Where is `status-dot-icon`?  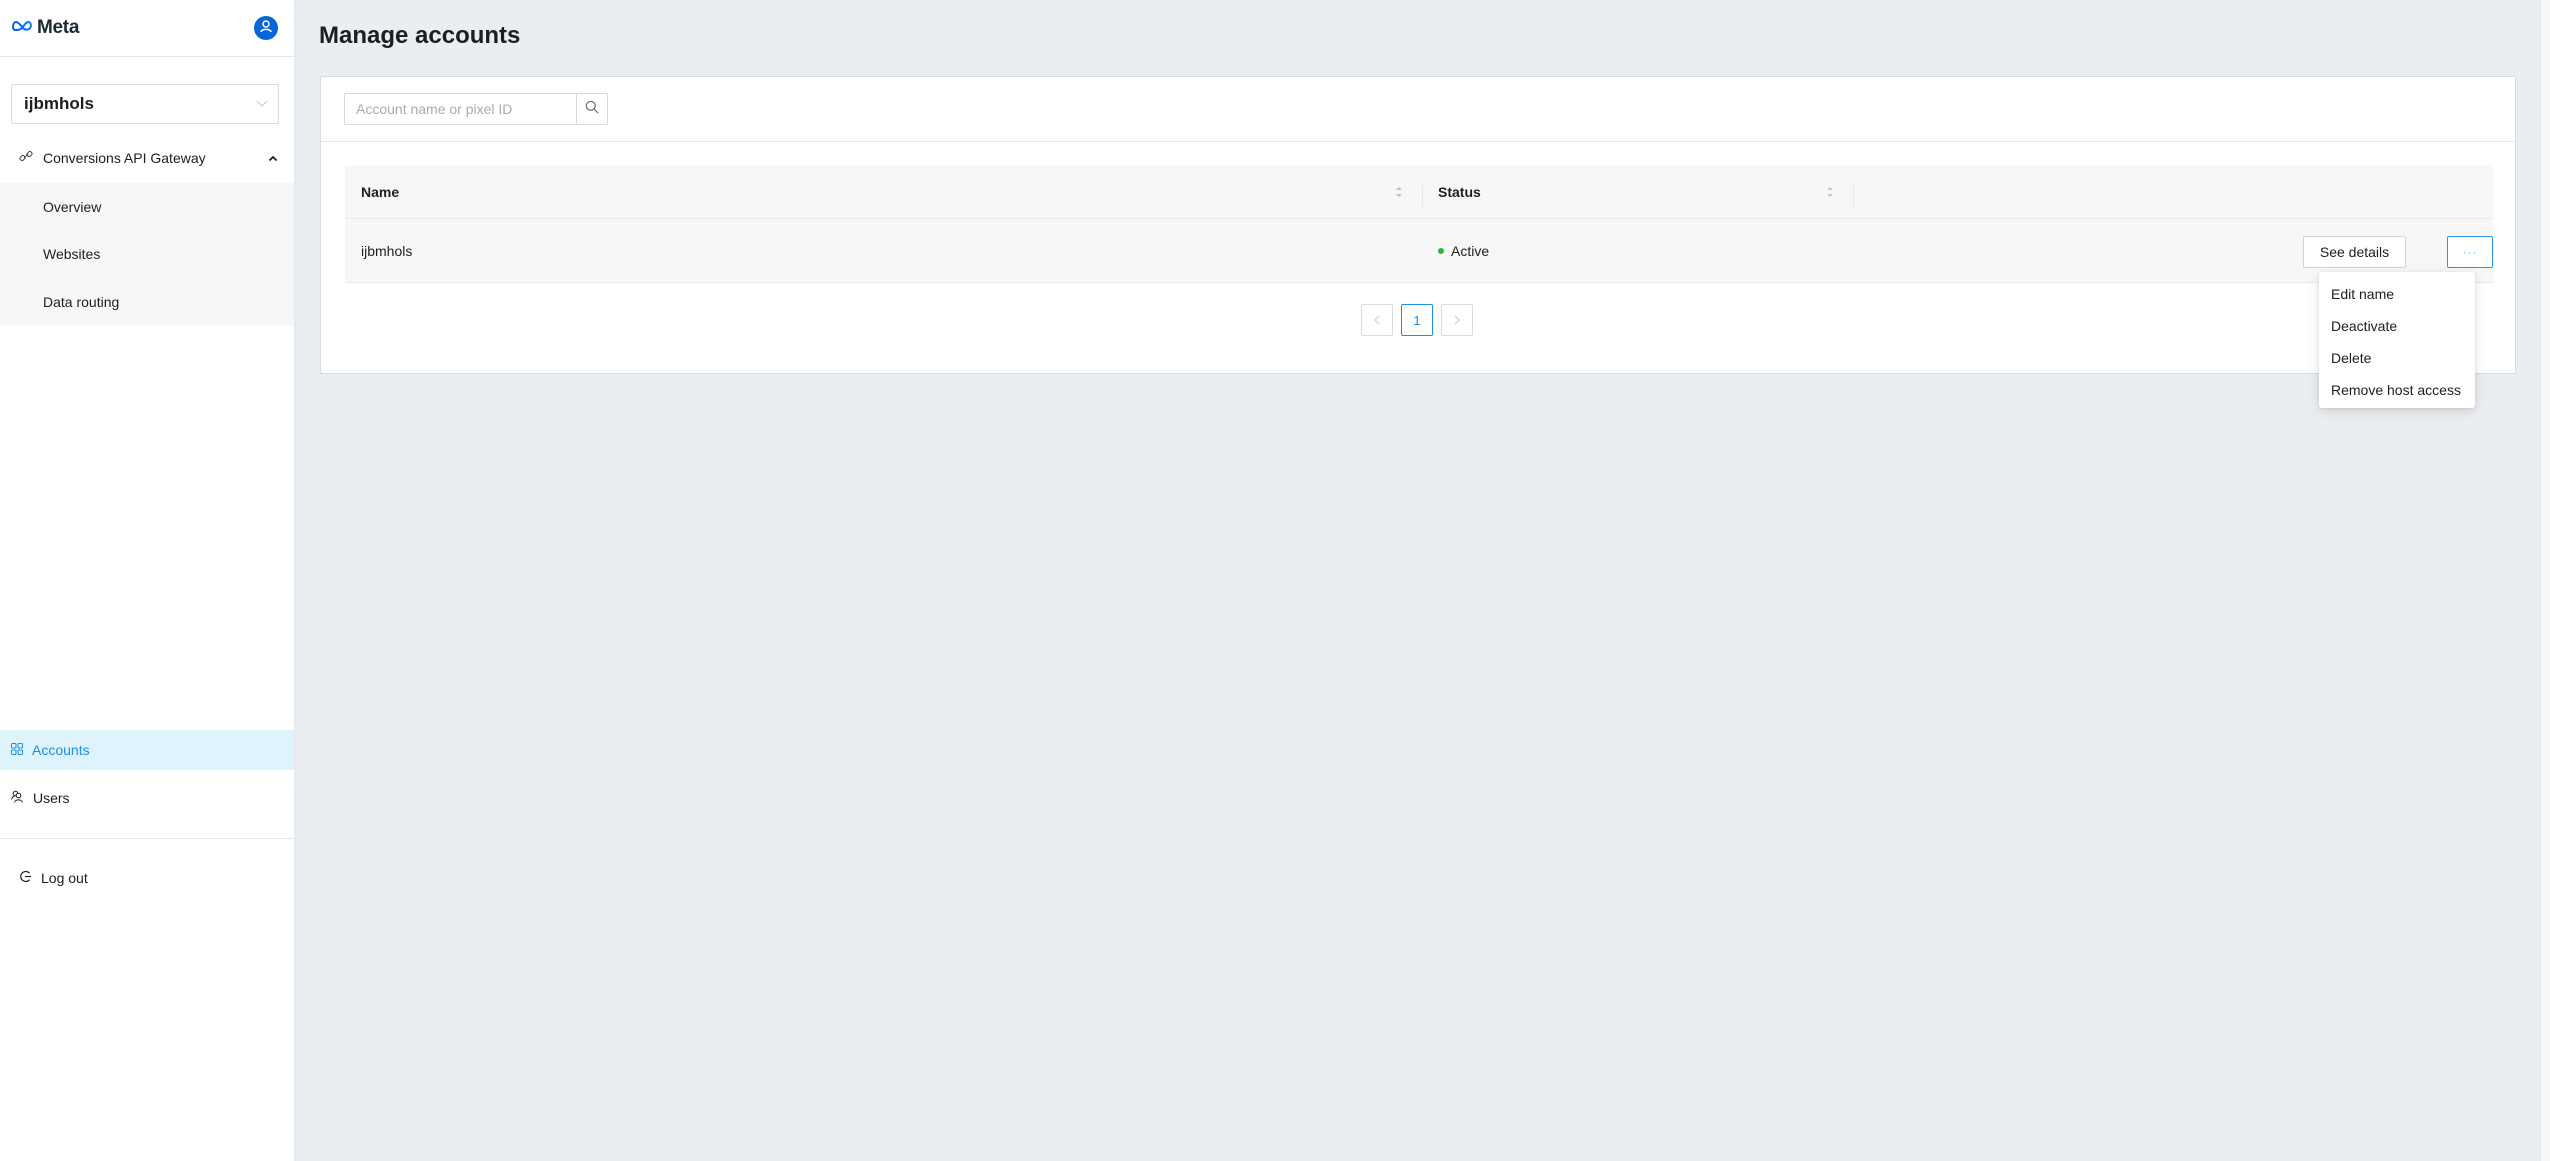 status-dot-icon is located at coordinates (1441, 251).